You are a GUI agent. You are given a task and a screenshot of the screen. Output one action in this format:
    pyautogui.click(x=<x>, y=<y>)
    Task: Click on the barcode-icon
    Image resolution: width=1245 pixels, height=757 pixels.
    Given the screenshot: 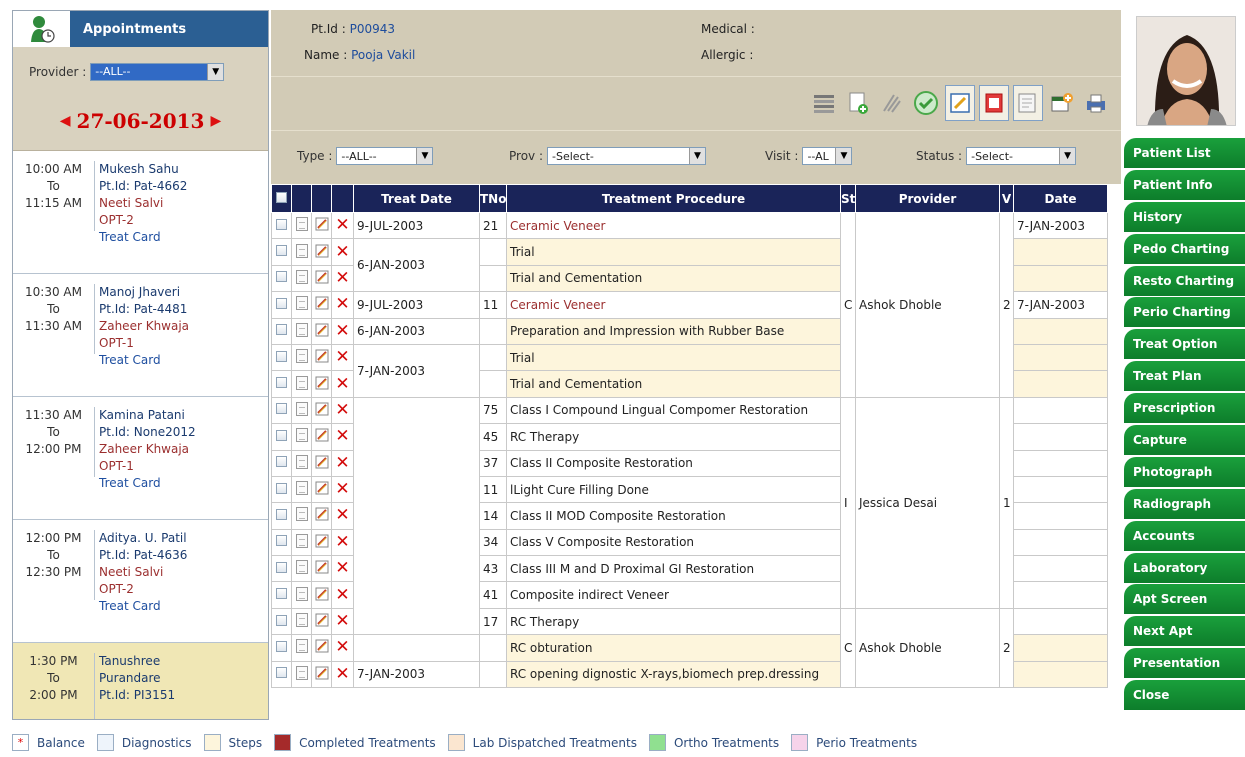 What is the action you would take?
    pyautogui.click(x=824, y=103)
    